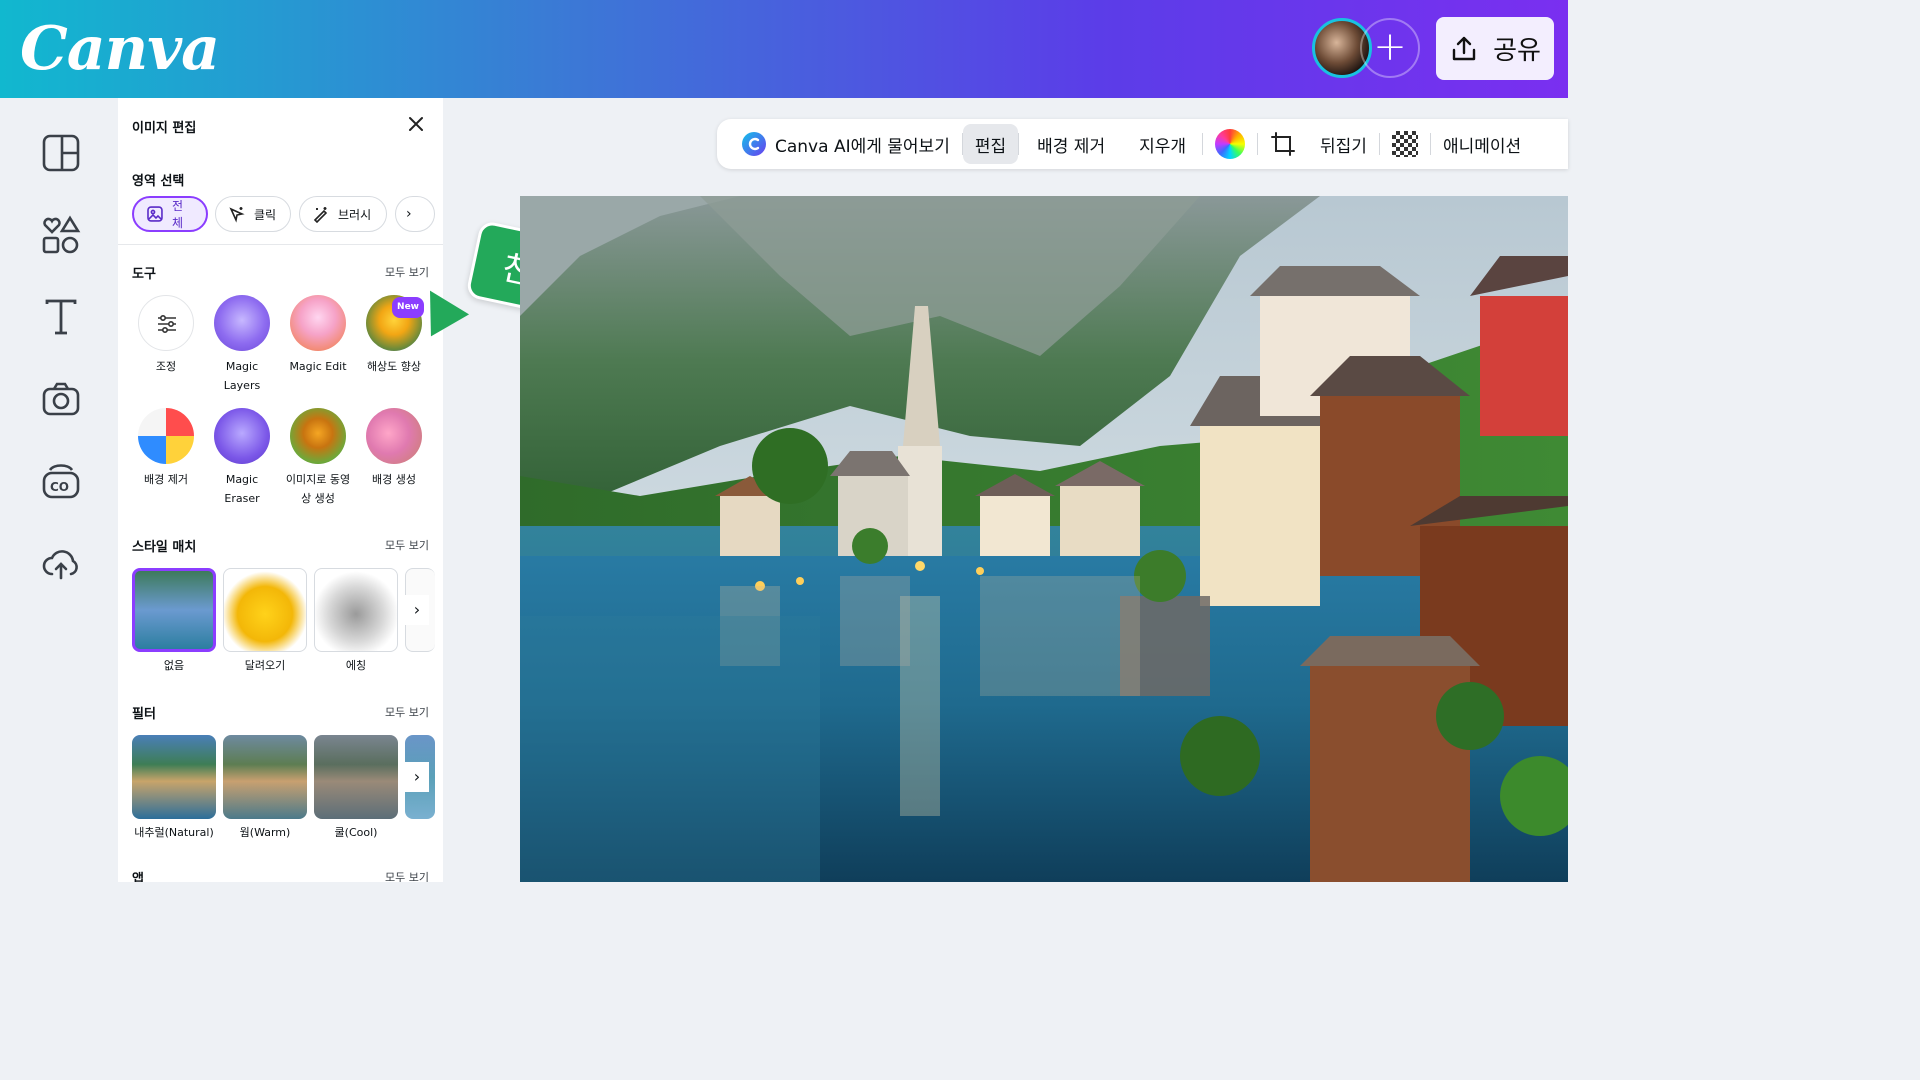 The image size is (1920, 1080). I want to click on context-toolbar: Canva AI에게 물어보기 편집 배경 제거 지우개 뒤집기 애니메이션, so click(1142, 144).